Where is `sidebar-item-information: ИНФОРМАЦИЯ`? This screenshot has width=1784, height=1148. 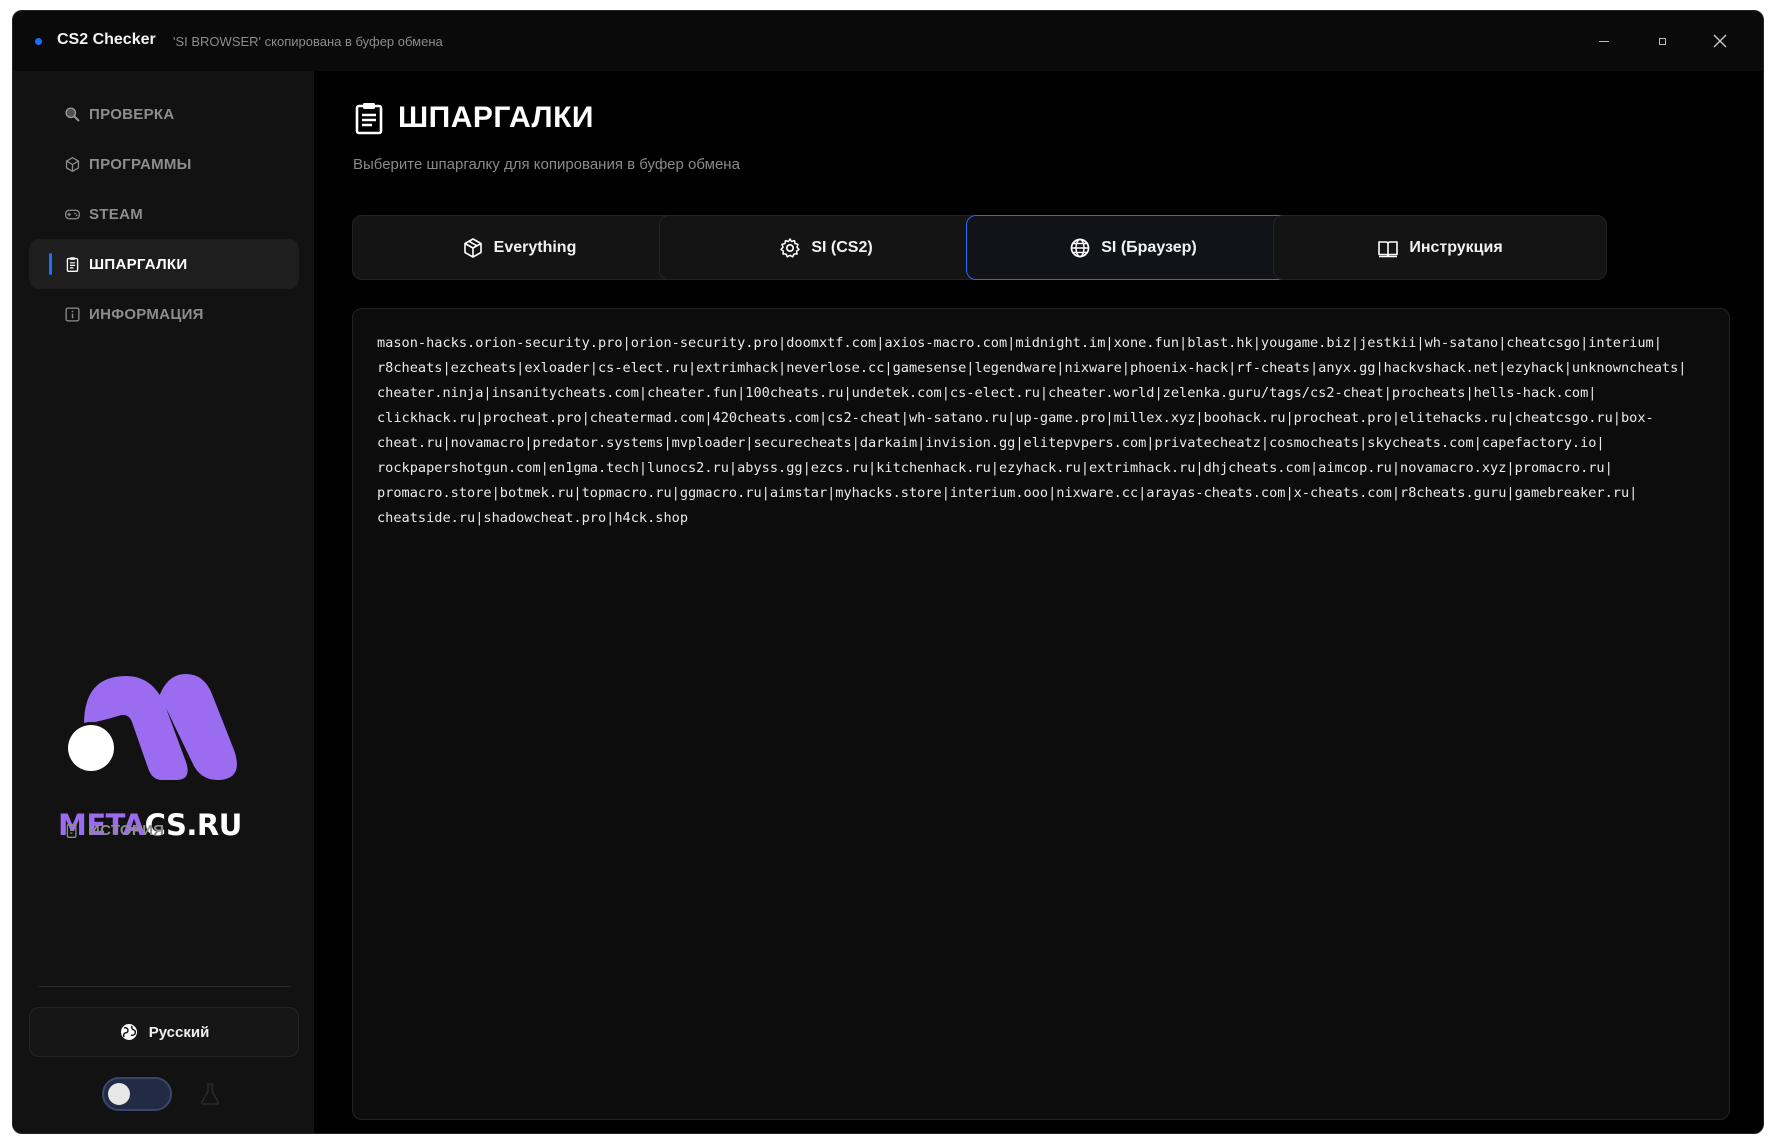 sidebar-item-information: ИНФОРМАЦИЯ is located at coordinates (164, 314).